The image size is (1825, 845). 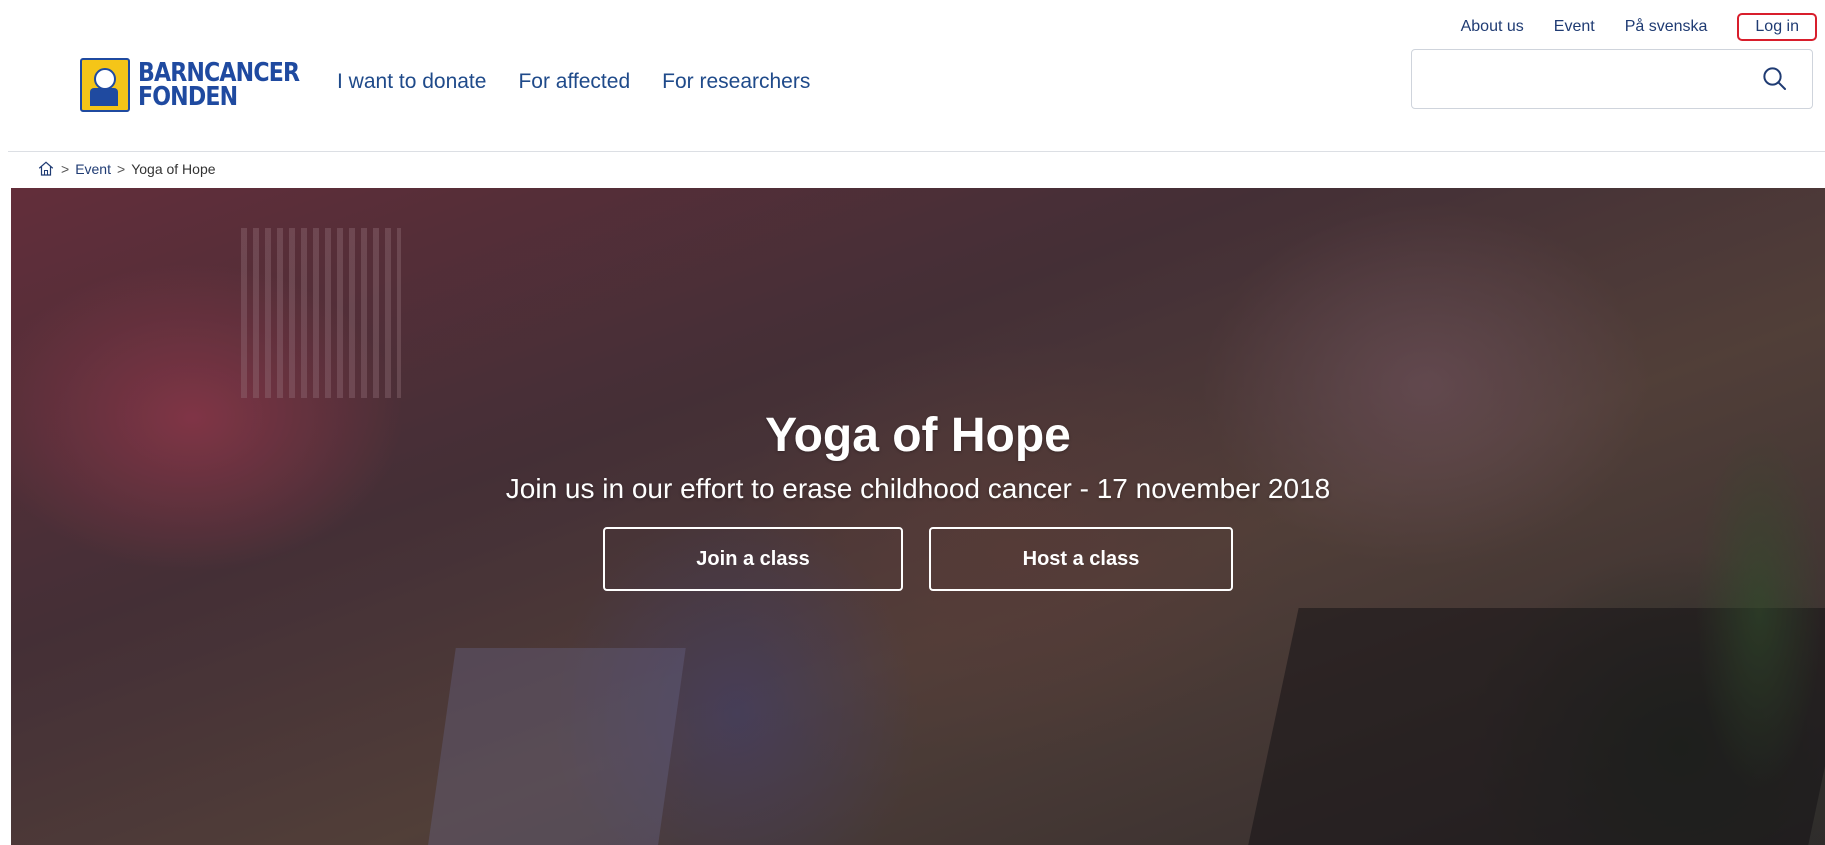 I want to click on header-divider, so click(x=916, y=151).